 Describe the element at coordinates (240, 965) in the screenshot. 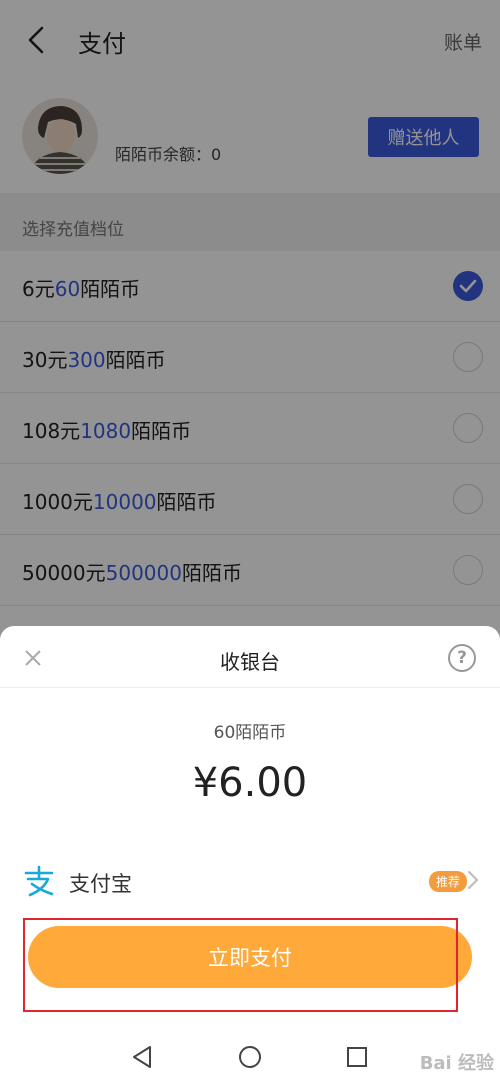

I see `annotation-highlight-box` at that location.